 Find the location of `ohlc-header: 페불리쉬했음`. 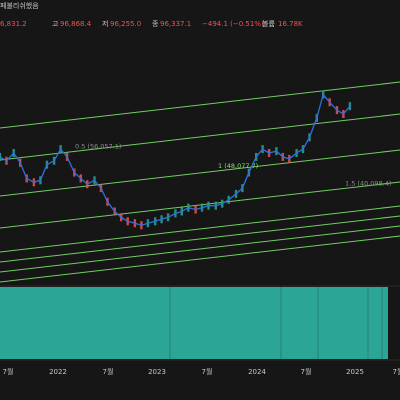

ohlc-header: 페불리쉬했음 is located at coordinates (19, 5).